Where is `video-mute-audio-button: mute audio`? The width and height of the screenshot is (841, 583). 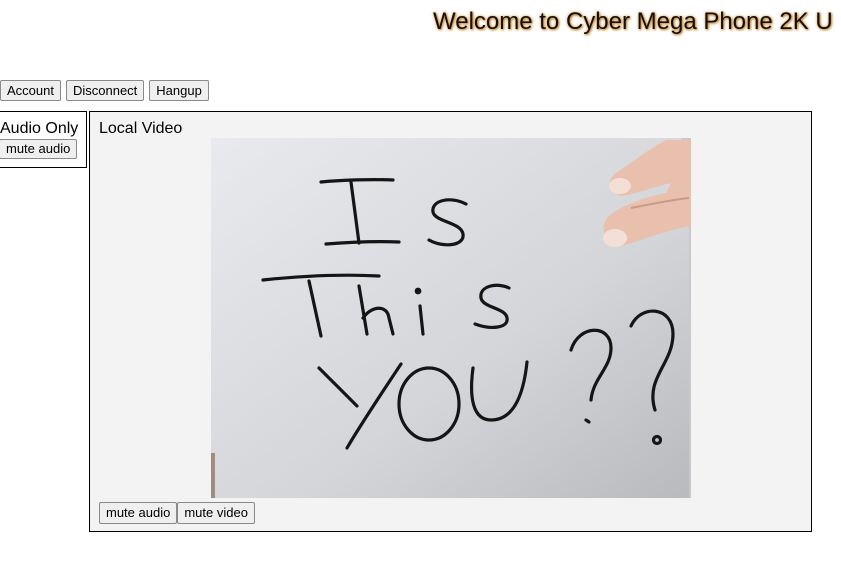 video-mute-audio-button: mute audio is located at coordinates (138, 513).